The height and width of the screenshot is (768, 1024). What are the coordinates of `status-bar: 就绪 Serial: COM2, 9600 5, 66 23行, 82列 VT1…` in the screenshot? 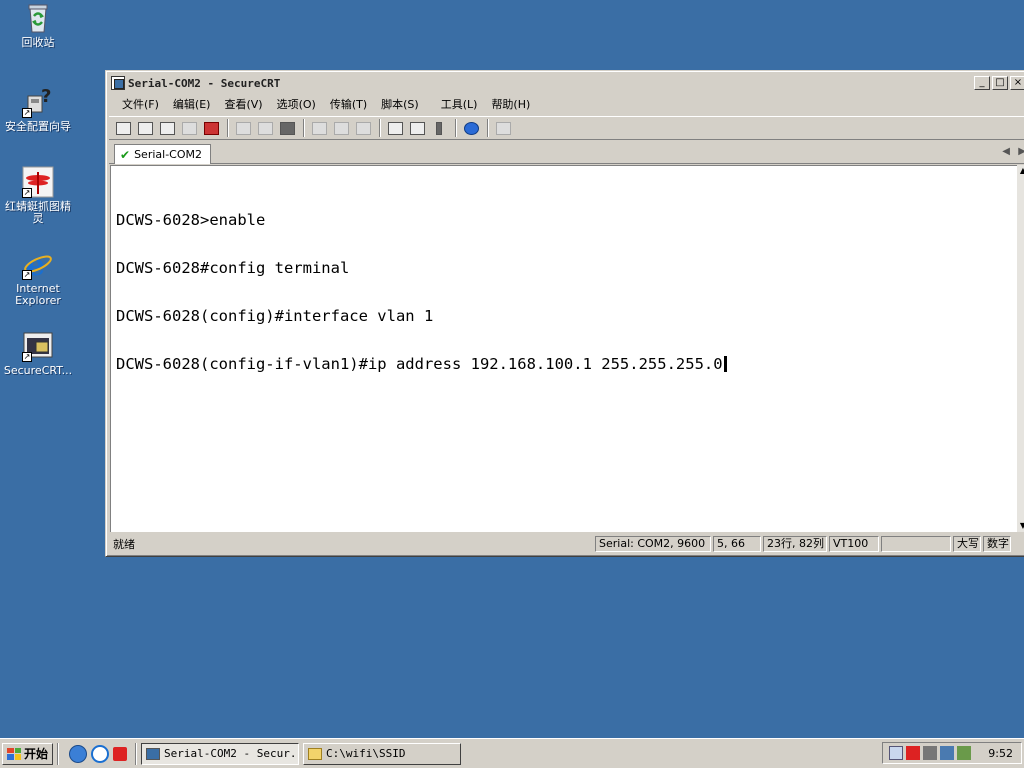 It's located at (566, 544).